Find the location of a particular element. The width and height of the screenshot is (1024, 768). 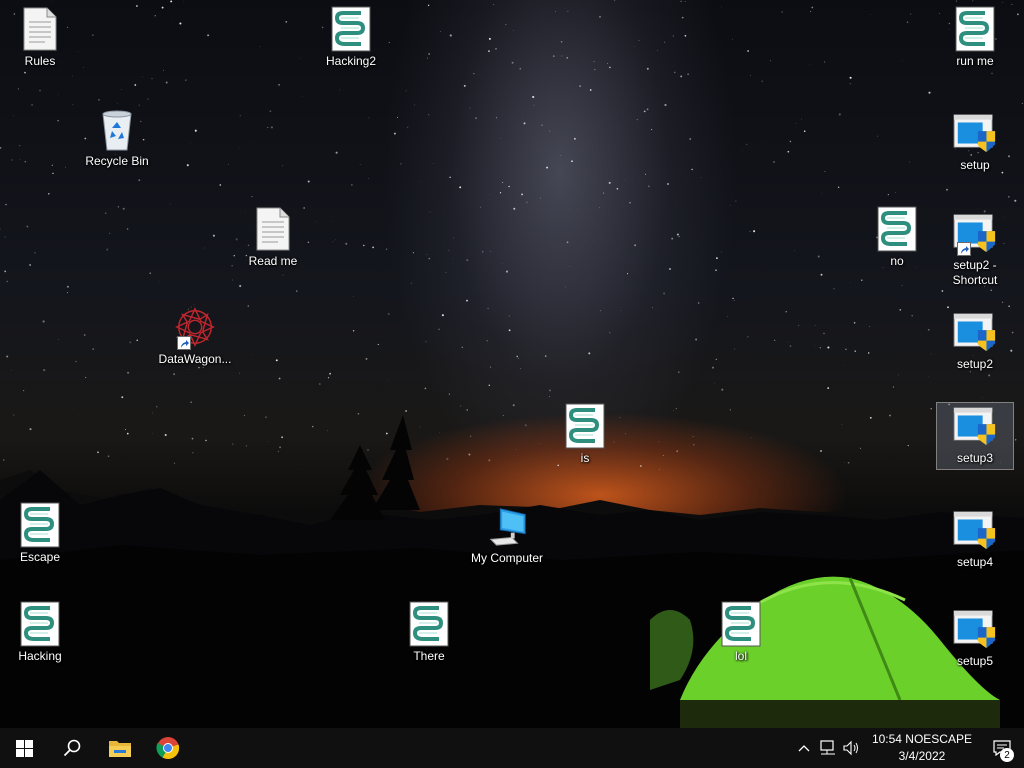

volume-icon is located at coordinates (850, 748).